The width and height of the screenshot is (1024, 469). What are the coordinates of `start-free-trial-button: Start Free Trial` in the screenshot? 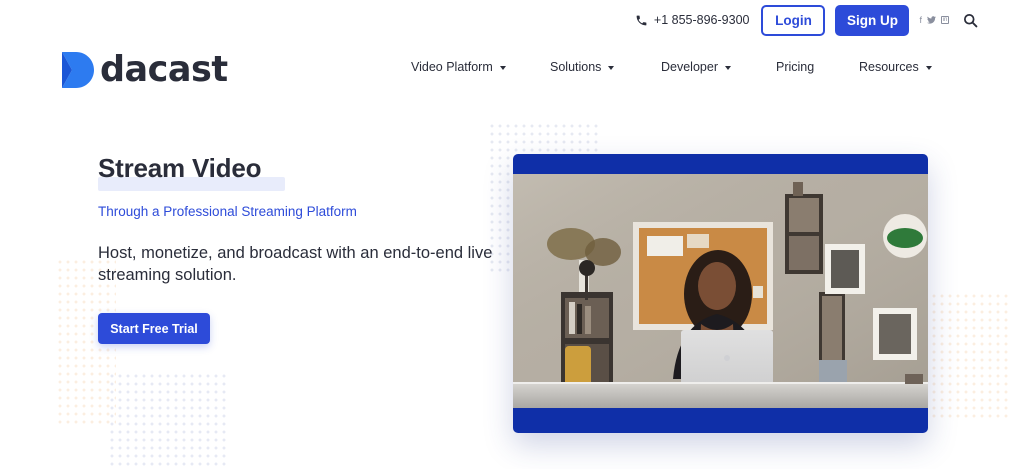 It's located at (154, 328).